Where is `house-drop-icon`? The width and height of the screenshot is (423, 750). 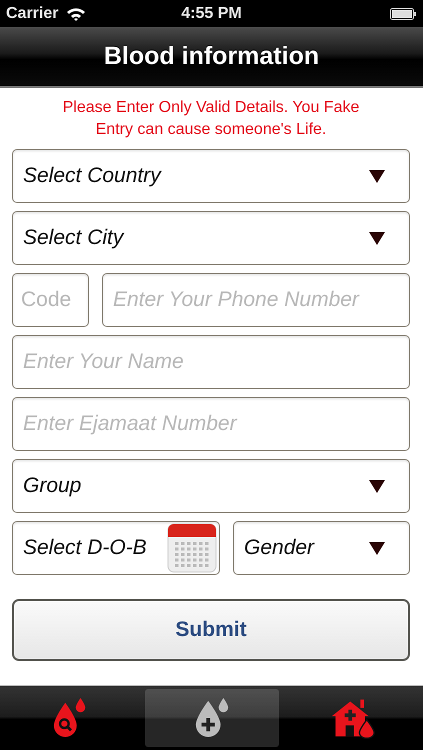
house-drop-icon is located at coordinates (353, 718).